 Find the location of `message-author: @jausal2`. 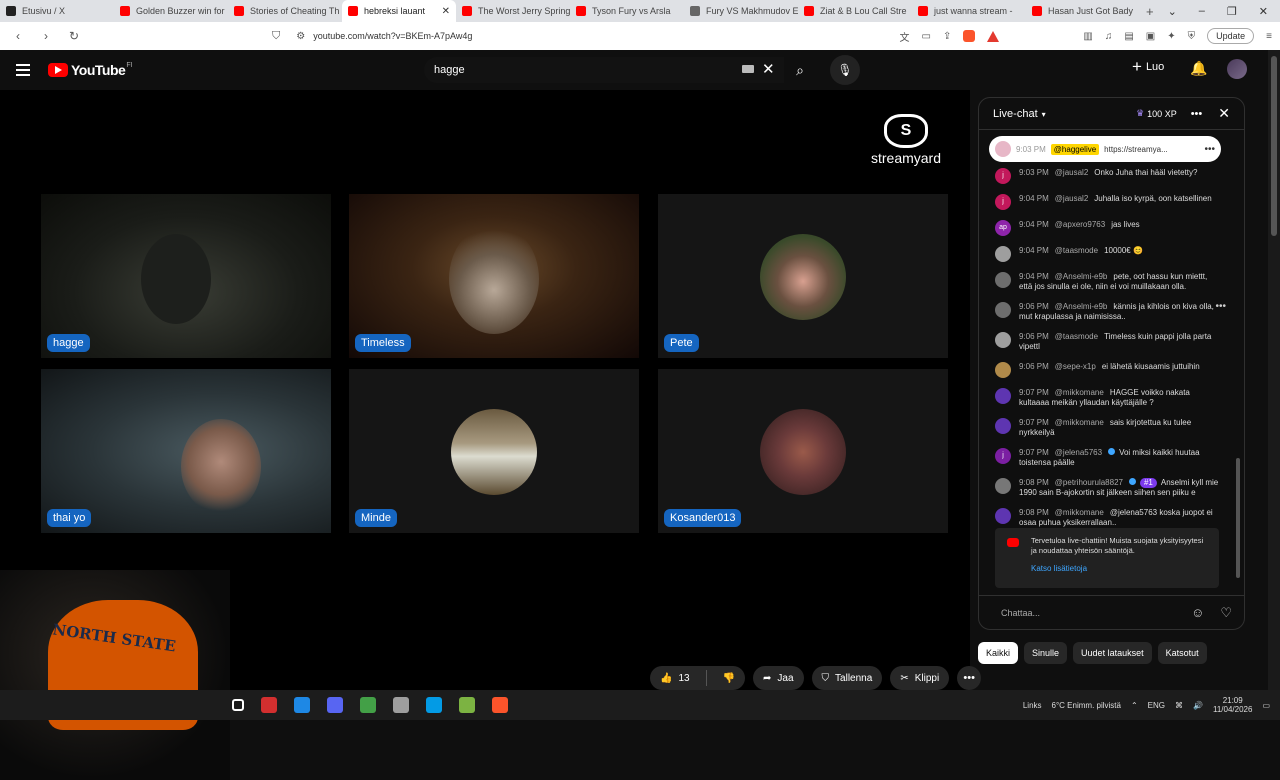

message-author: @jausal2 is located at coordinates (1071, 172).